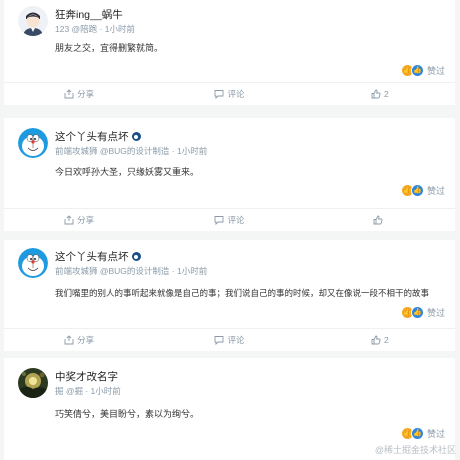 The width and height of the screenshot is (460, 460). Describe the element at coordinates (415, 450) in the screenshot. I see `watermark: @稀土掘金技术社区` at that location.